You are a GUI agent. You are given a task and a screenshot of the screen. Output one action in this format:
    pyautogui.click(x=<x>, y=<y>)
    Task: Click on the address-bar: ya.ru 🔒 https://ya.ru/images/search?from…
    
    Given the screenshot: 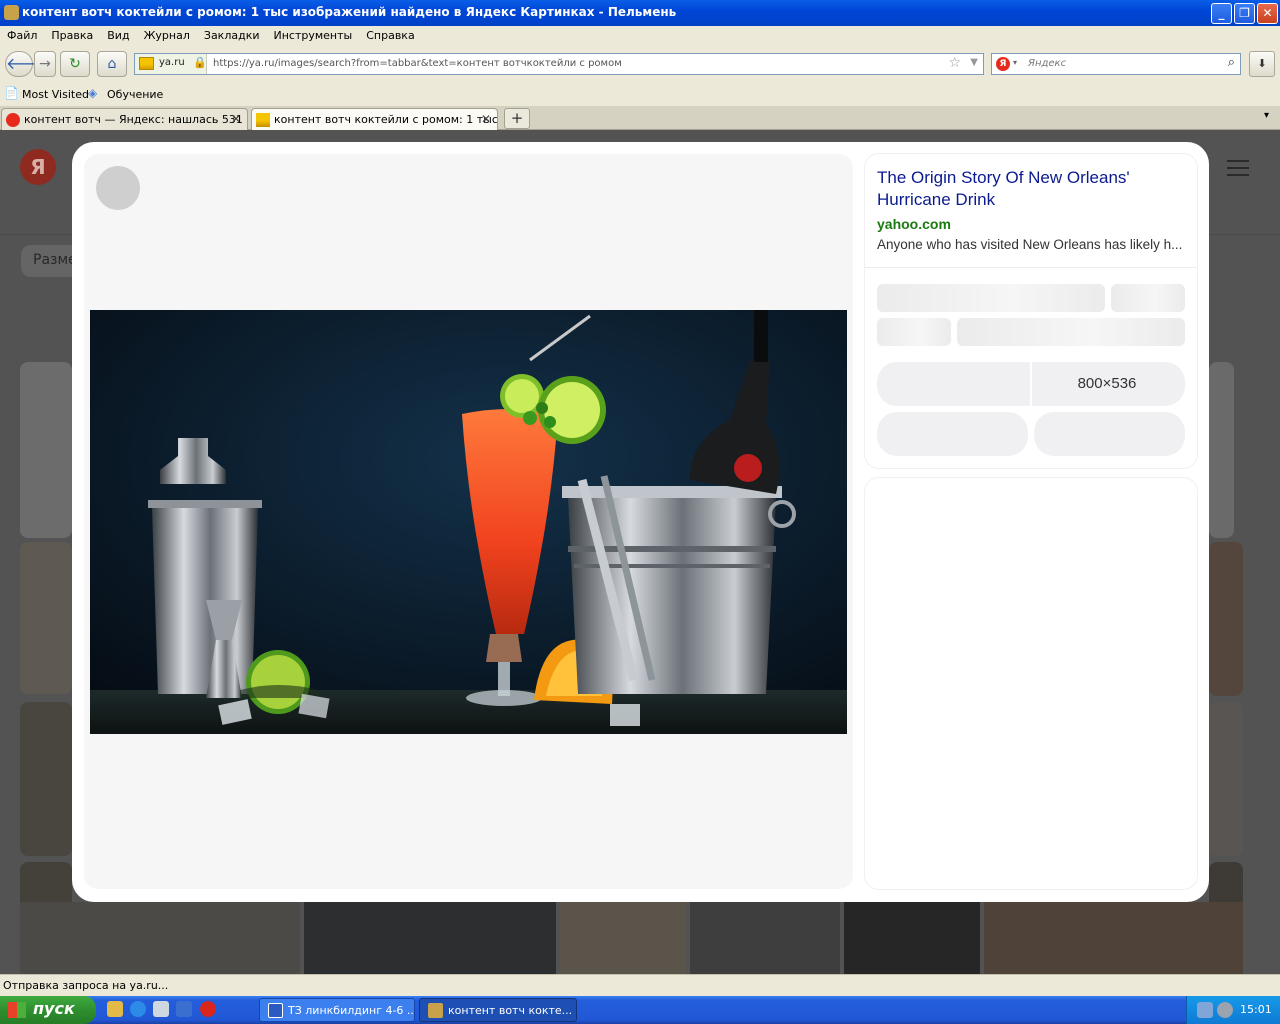 What is the action you would take?
    pyautogui.click(x=559, y=64)
    